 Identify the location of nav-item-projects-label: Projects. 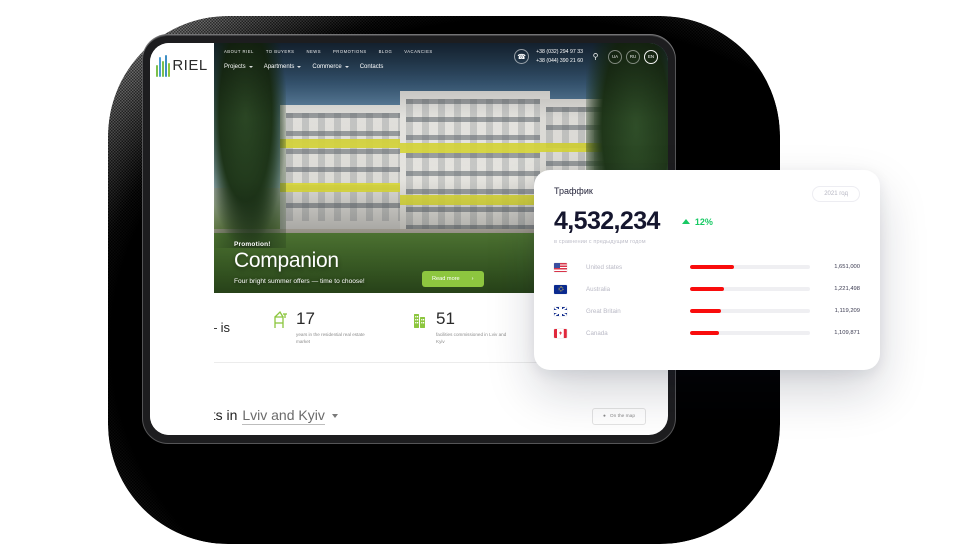
(235, 67).